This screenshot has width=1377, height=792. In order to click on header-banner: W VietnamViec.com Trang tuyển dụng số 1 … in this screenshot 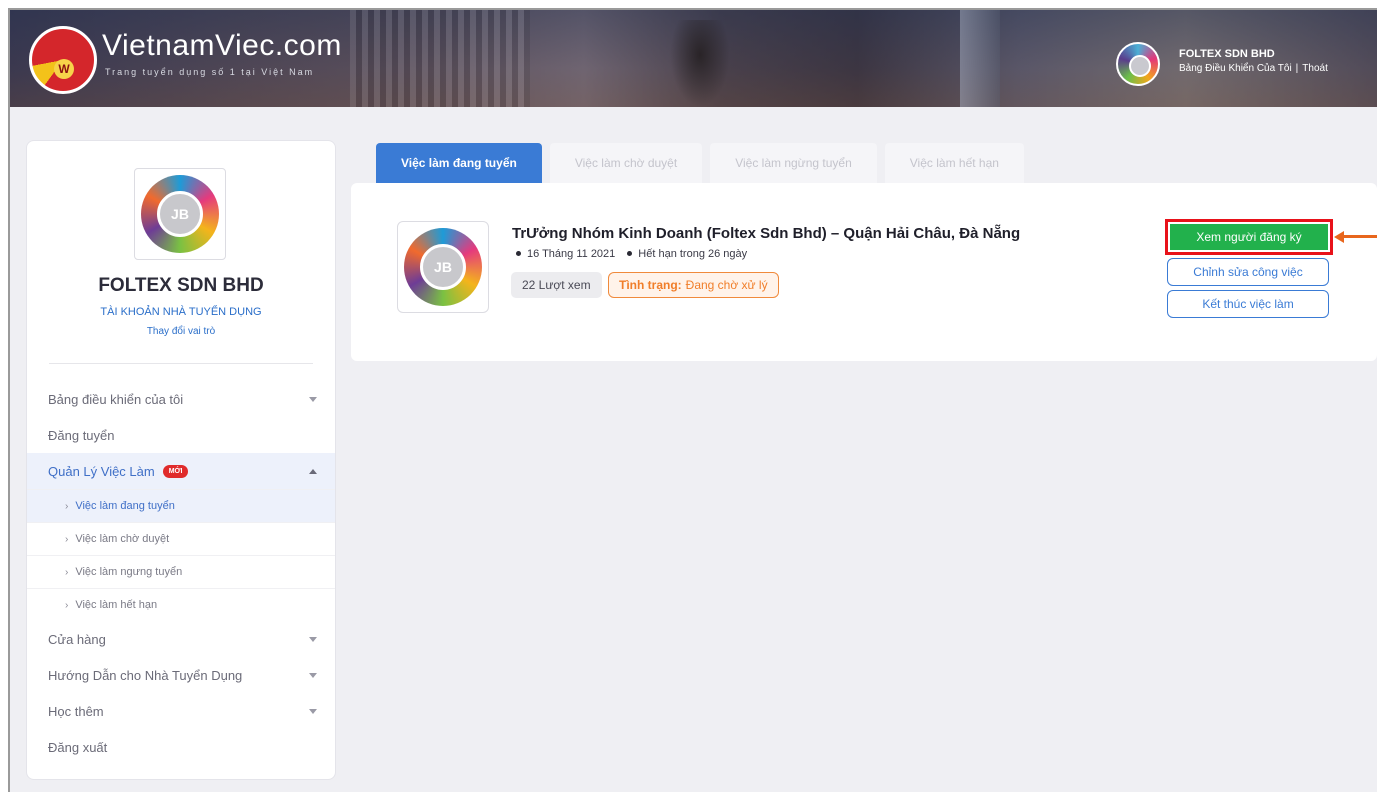, I will do `click(693, 58)`.